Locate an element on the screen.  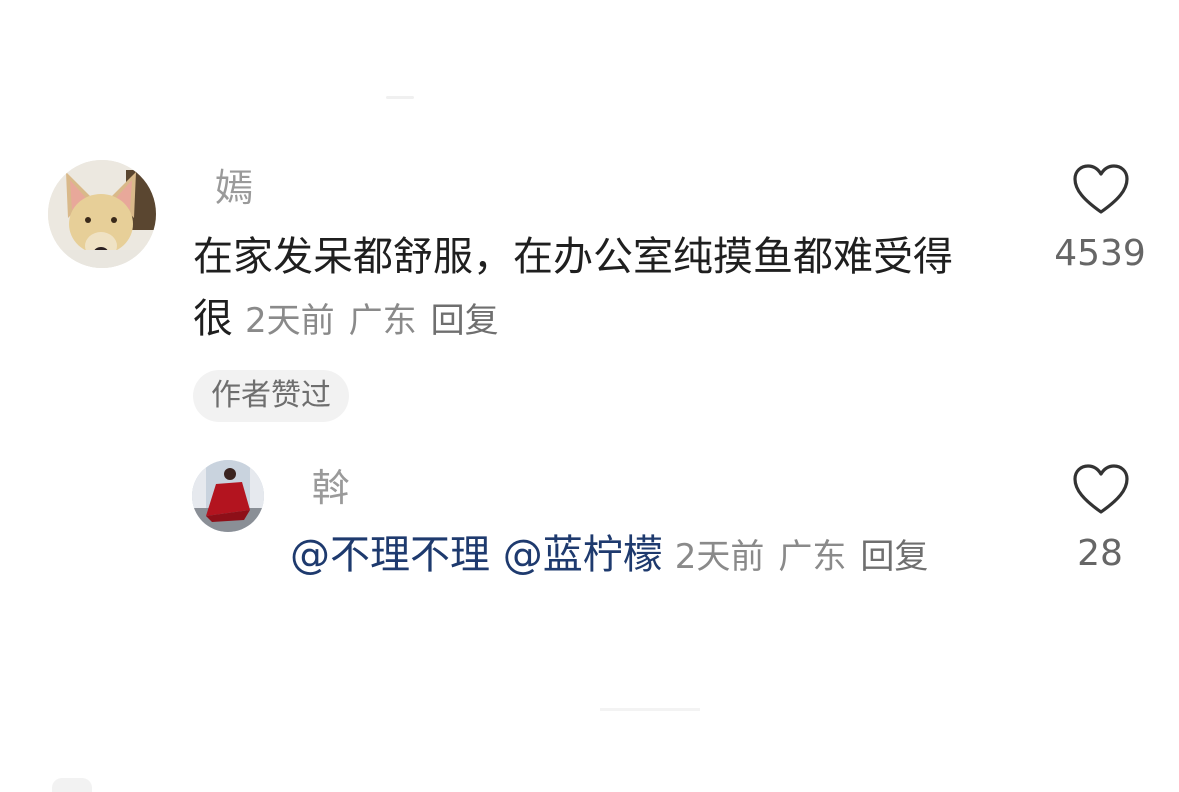
comment-meta: 2天前 广东 回复 is located at coordinates (372, 321).